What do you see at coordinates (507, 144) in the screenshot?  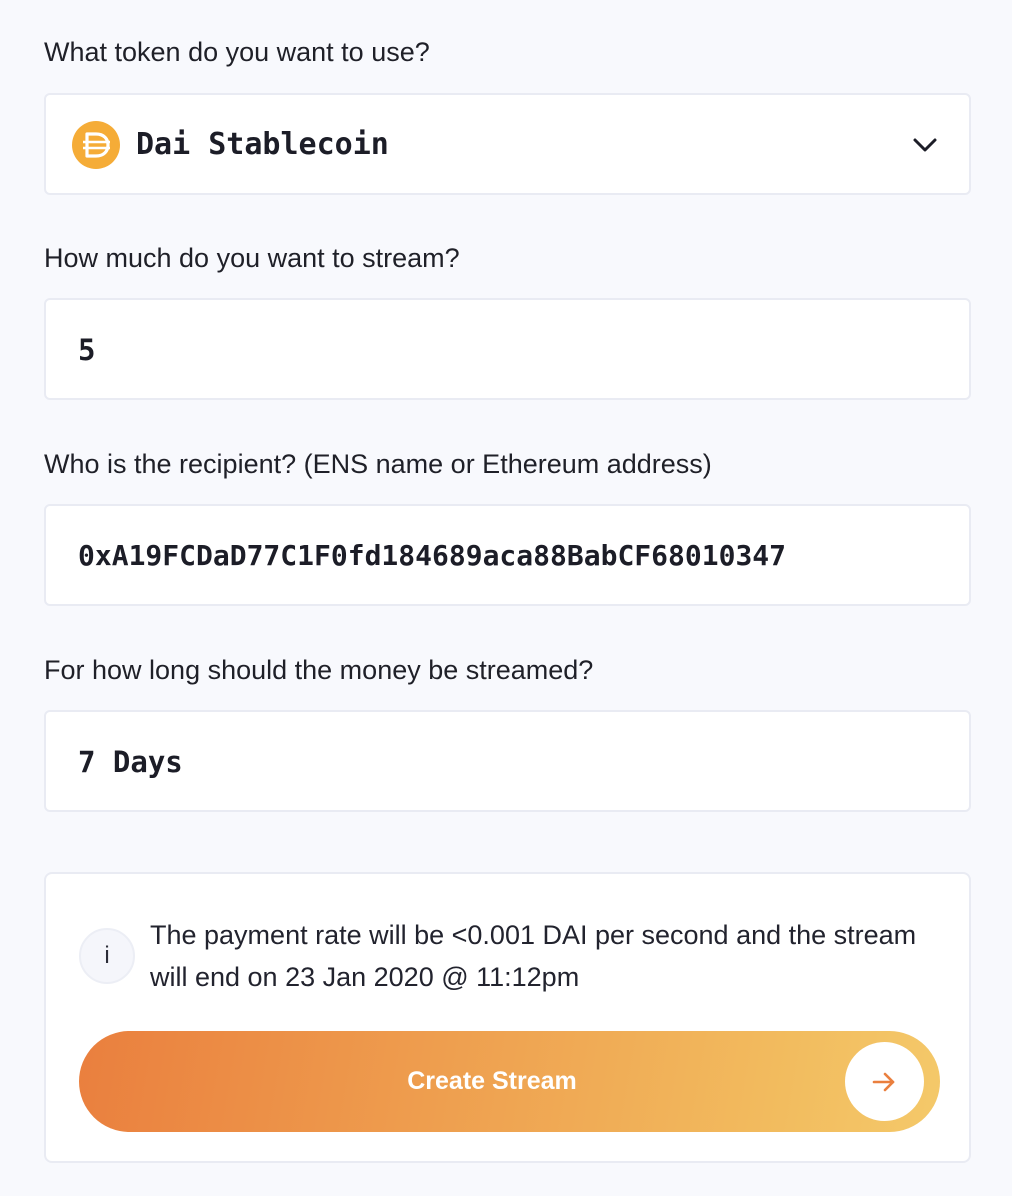 I see `token-select: Dai Stablecoin` at bounding box center [507, 144].